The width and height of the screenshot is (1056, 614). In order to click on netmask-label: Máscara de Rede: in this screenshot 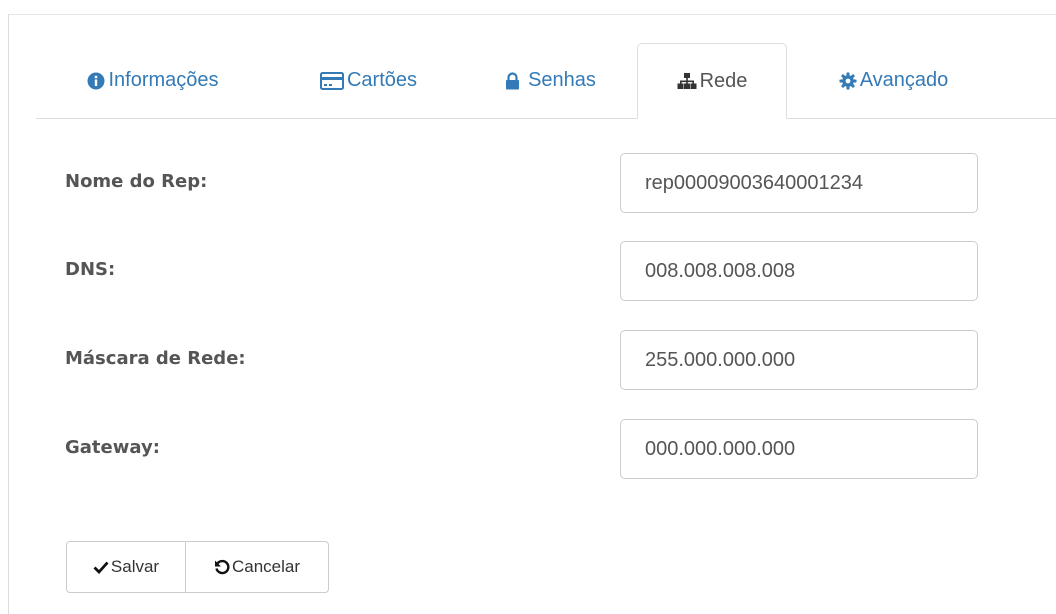, I will do `click(155, 358)`.